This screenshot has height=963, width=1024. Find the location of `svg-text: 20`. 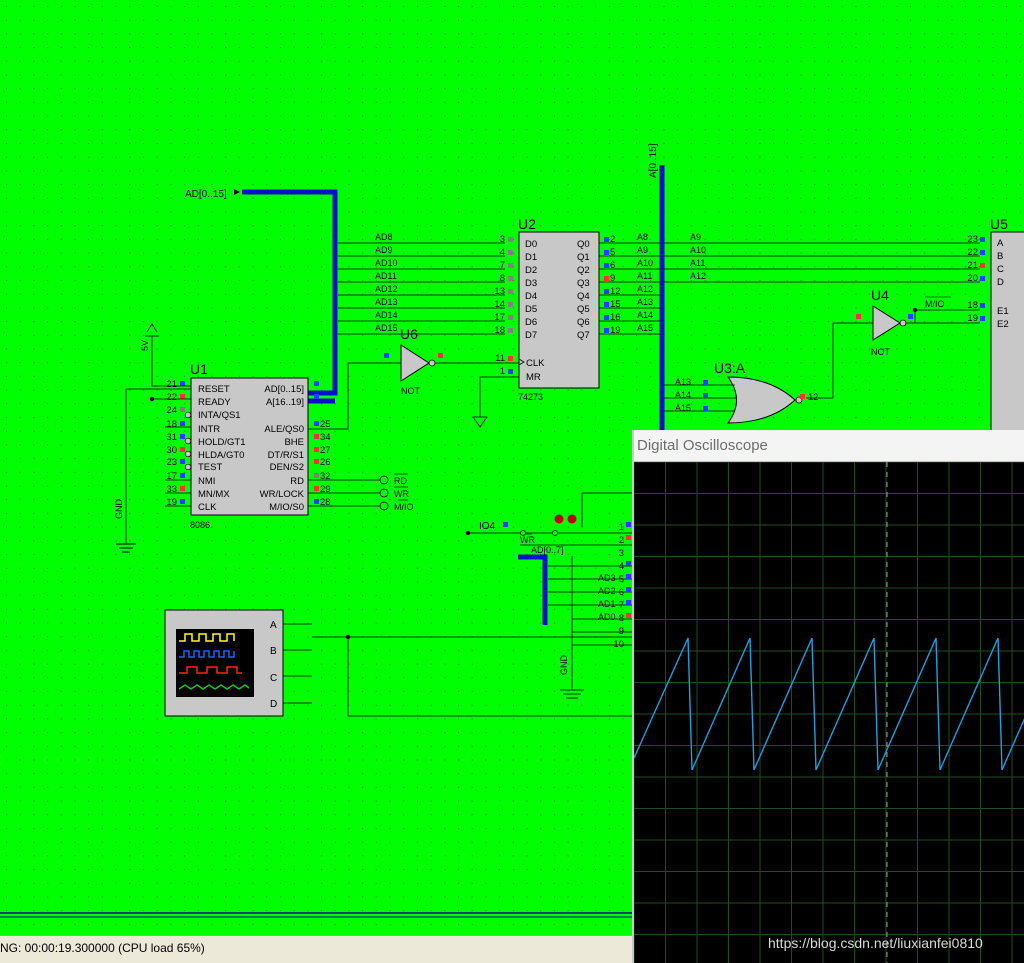

svg-text: 20 is located at coordinates (972, 278).